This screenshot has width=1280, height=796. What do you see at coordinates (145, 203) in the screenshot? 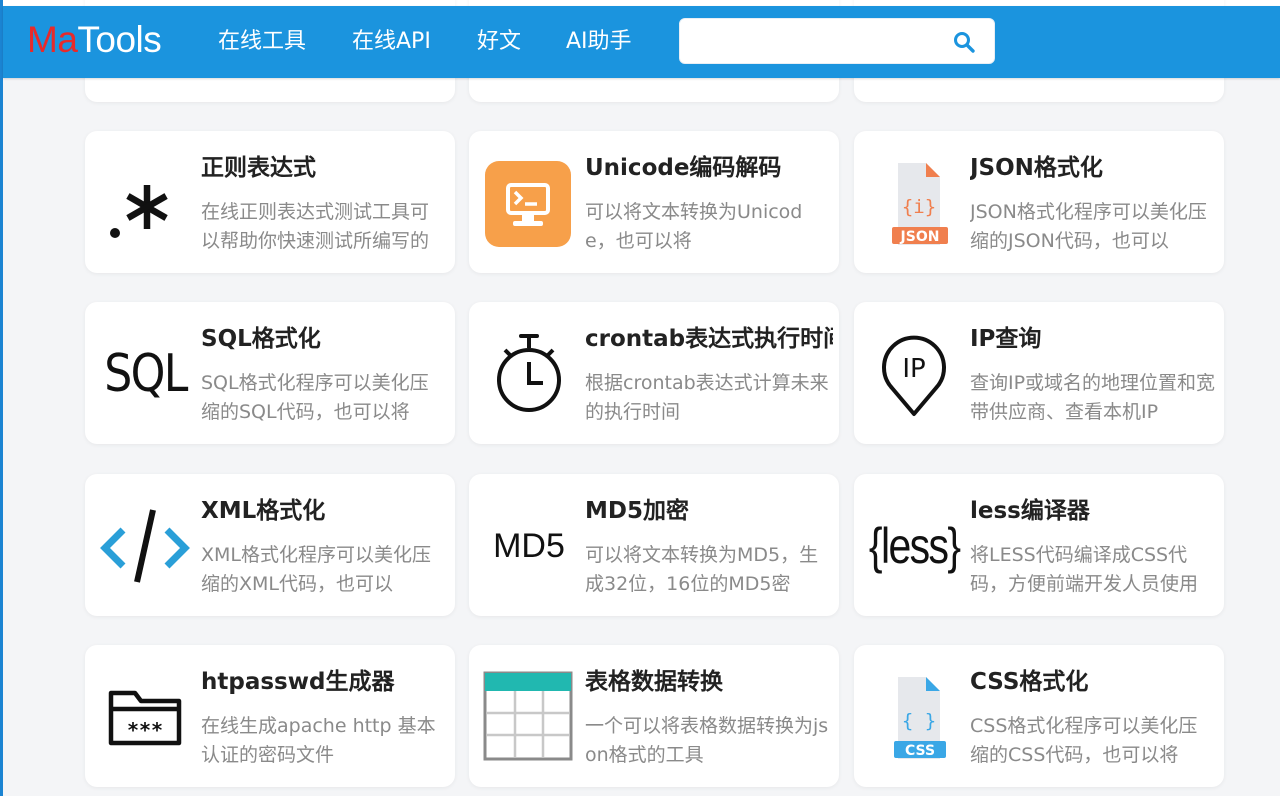
I see `regex-icon` at bounding box center [145, 203].